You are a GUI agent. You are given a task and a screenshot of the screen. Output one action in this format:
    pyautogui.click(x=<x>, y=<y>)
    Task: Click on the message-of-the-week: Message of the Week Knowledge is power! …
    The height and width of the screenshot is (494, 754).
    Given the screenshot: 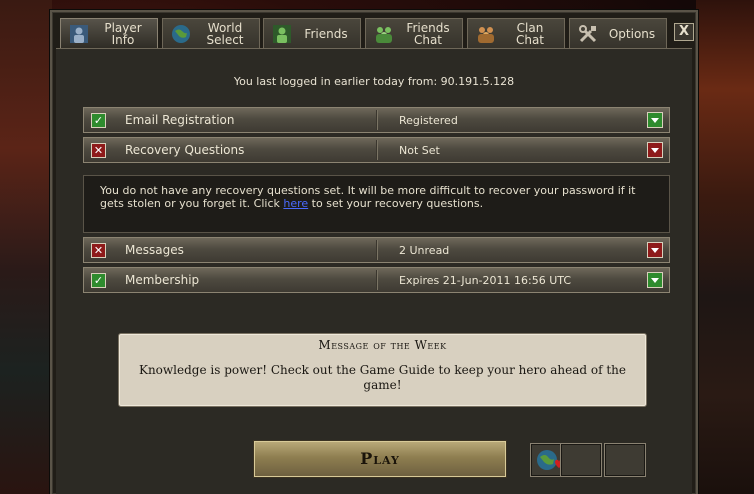 What is the action you would take?
    pyautogui.click(x=382, y=370)
    